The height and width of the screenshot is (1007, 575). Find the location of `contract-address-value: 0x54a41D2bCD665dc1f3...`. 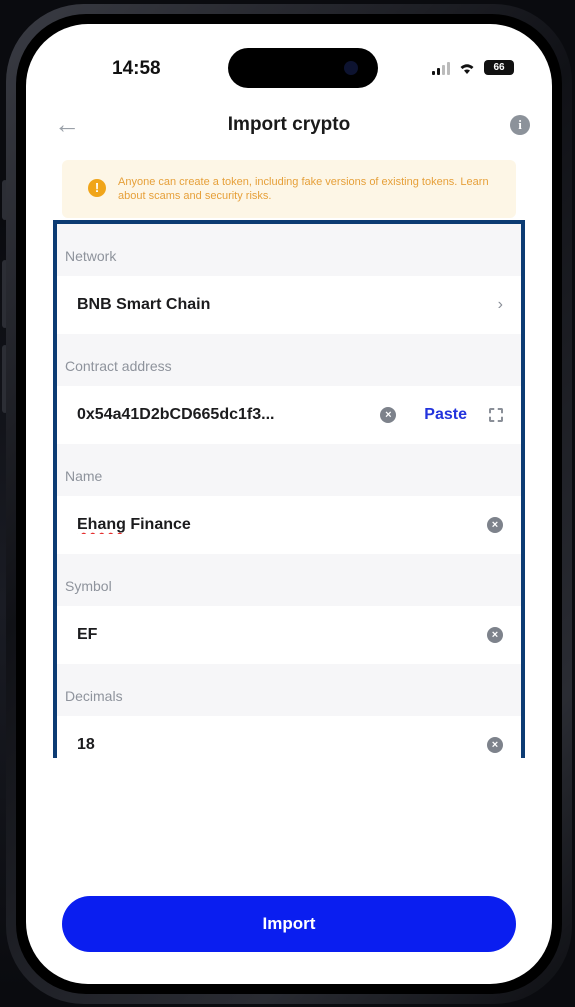

contract-address-value: 0x54a41D2bCD665dc1f3... is located at coordinates (228, 415).